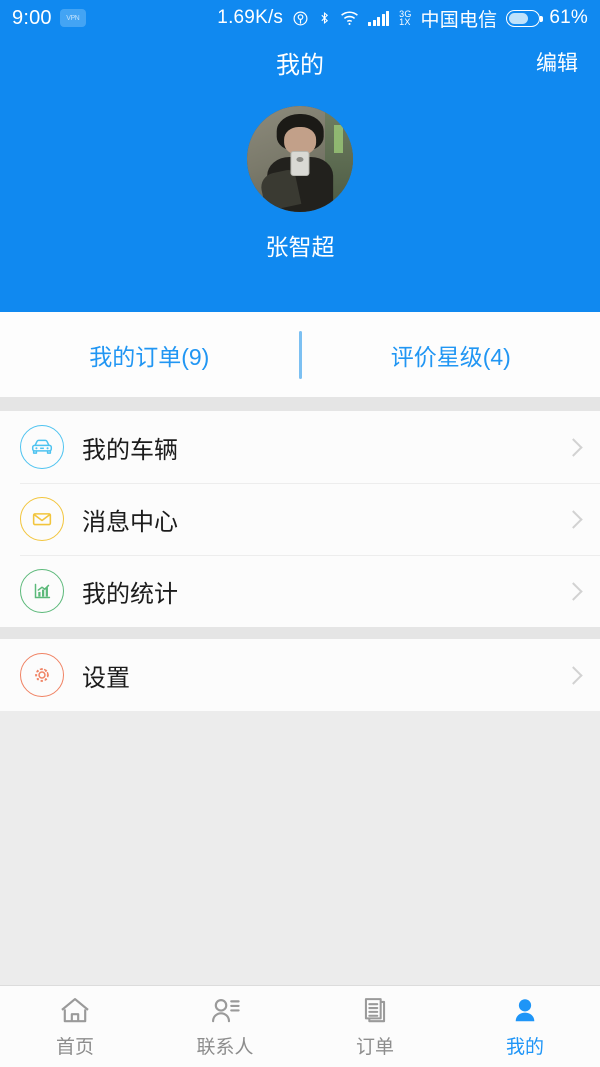  Describe the element at coordinates (524, 1047) in the screenshot. I see `nav-label: 我的` at that location.